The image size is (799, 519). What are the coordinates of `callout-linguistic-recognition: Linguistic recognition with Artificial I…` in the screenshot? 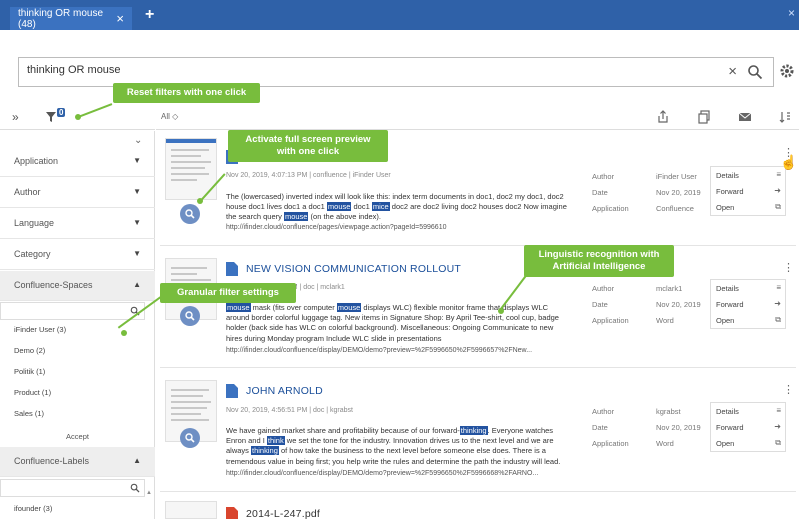 It's located at (599, 261).